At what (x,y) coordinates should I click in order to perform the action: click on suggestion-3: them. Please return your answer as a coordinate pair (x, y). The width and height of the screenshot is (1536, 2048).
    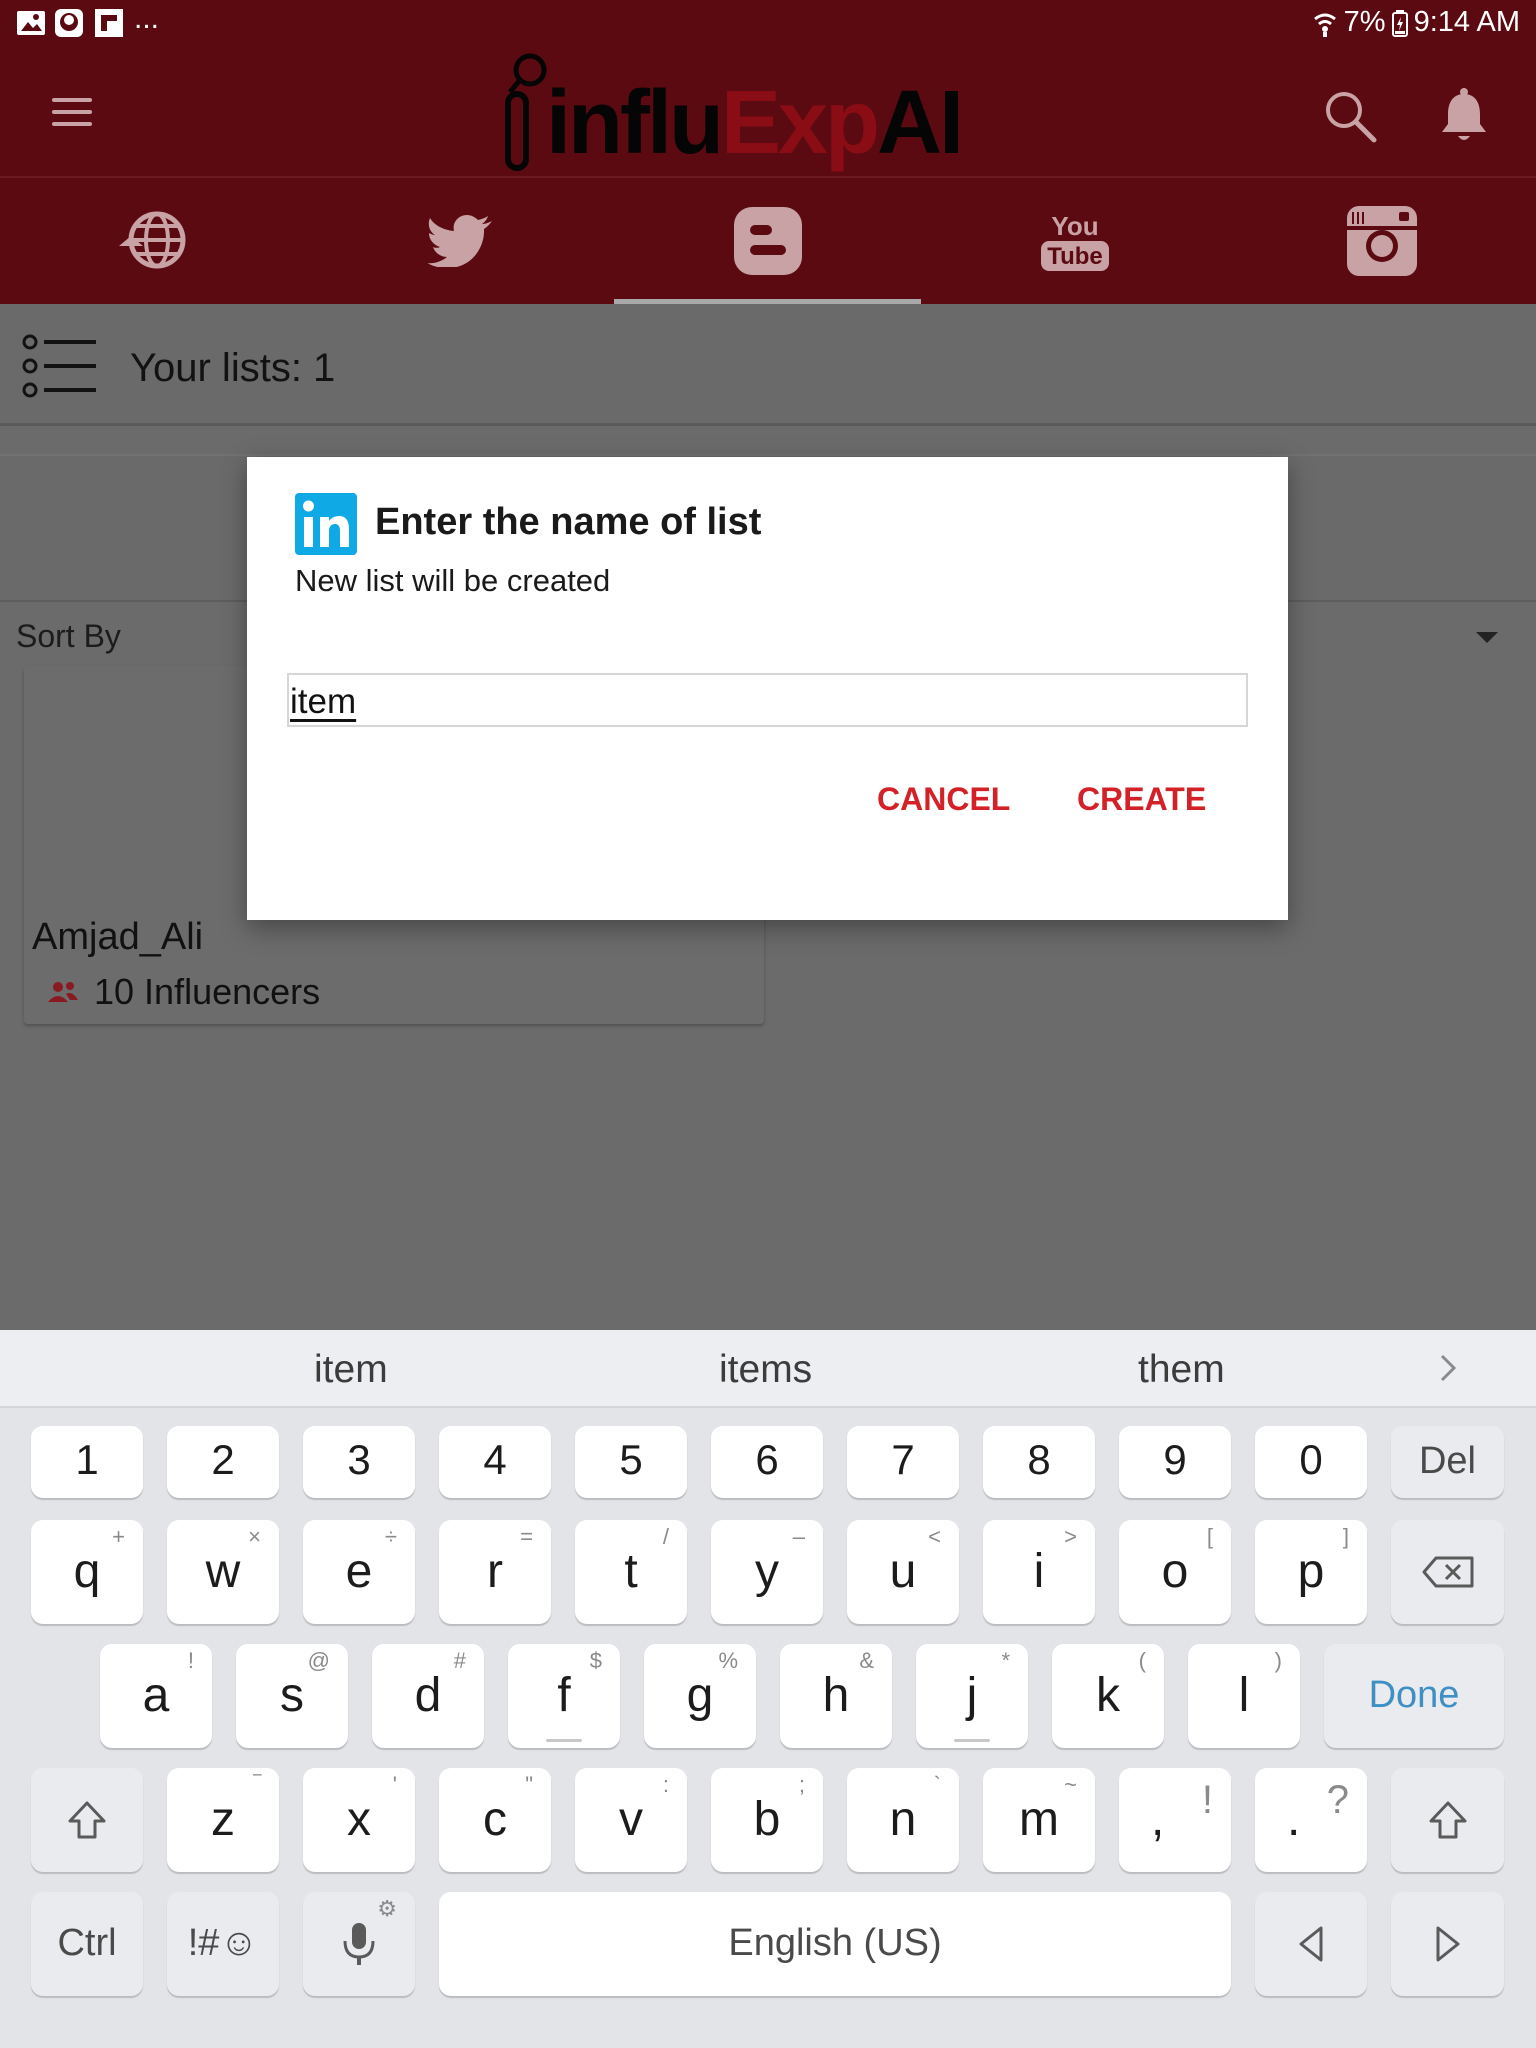
    Looking at the image, I should click on (1181, 1370).